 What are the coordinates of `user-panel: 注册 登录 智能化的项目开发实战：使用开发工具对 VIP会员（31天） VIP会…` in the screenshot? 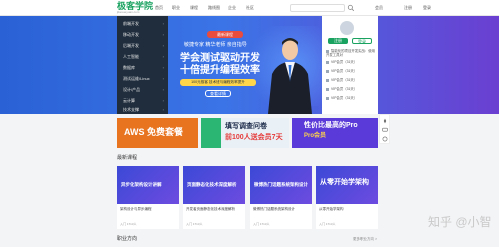 It's located at (350, 65).